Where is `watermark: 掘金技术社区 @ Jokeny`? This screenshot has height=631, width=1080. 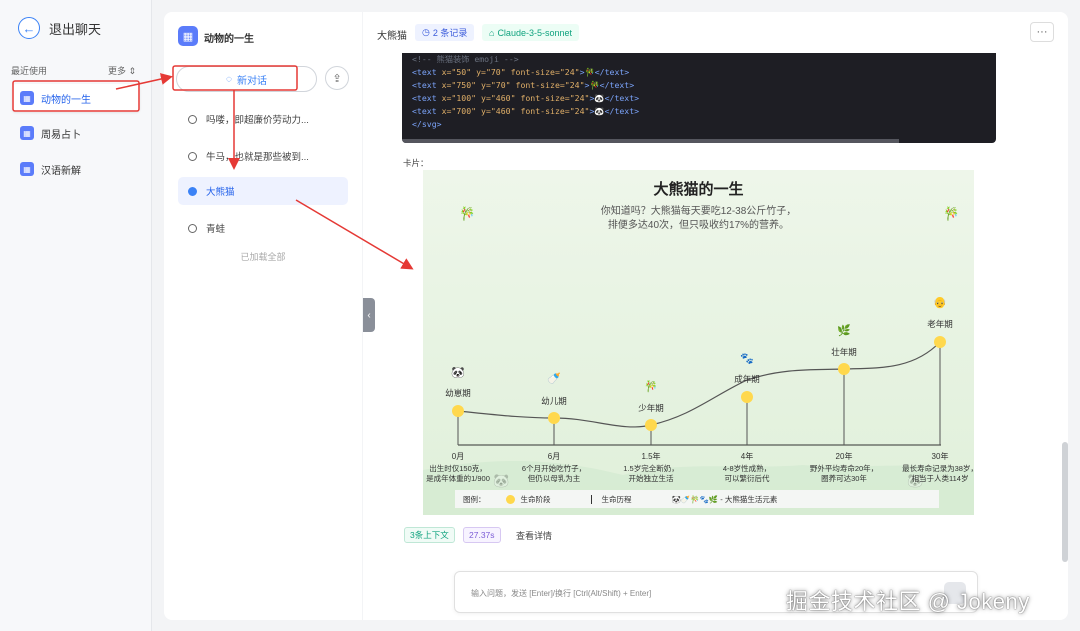
watermark: 掘金技术社区 @ Jokeny is located at coordinates (908, 601).